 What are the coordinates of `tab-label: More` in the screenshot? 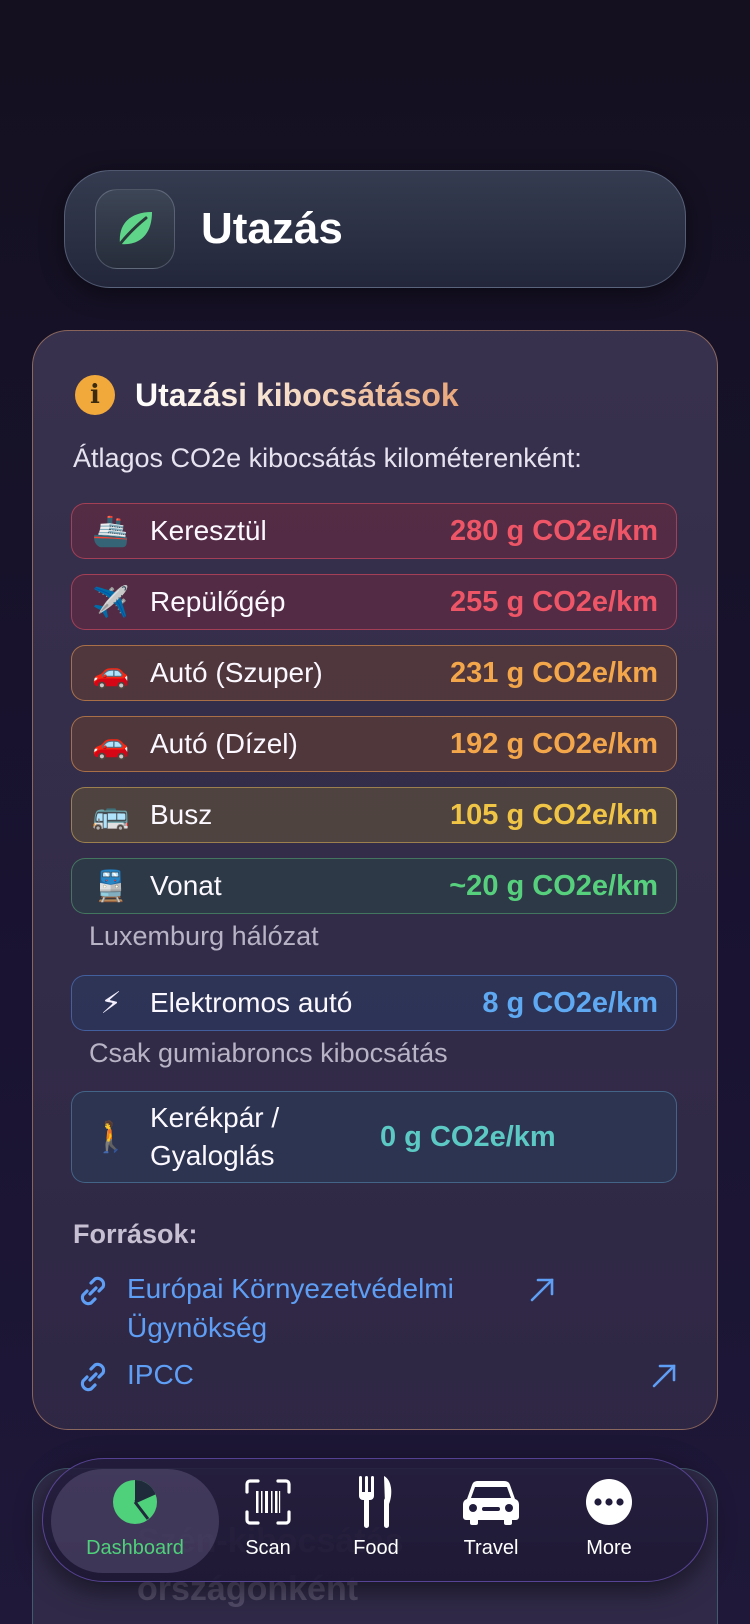 It's located at (609, 1548).